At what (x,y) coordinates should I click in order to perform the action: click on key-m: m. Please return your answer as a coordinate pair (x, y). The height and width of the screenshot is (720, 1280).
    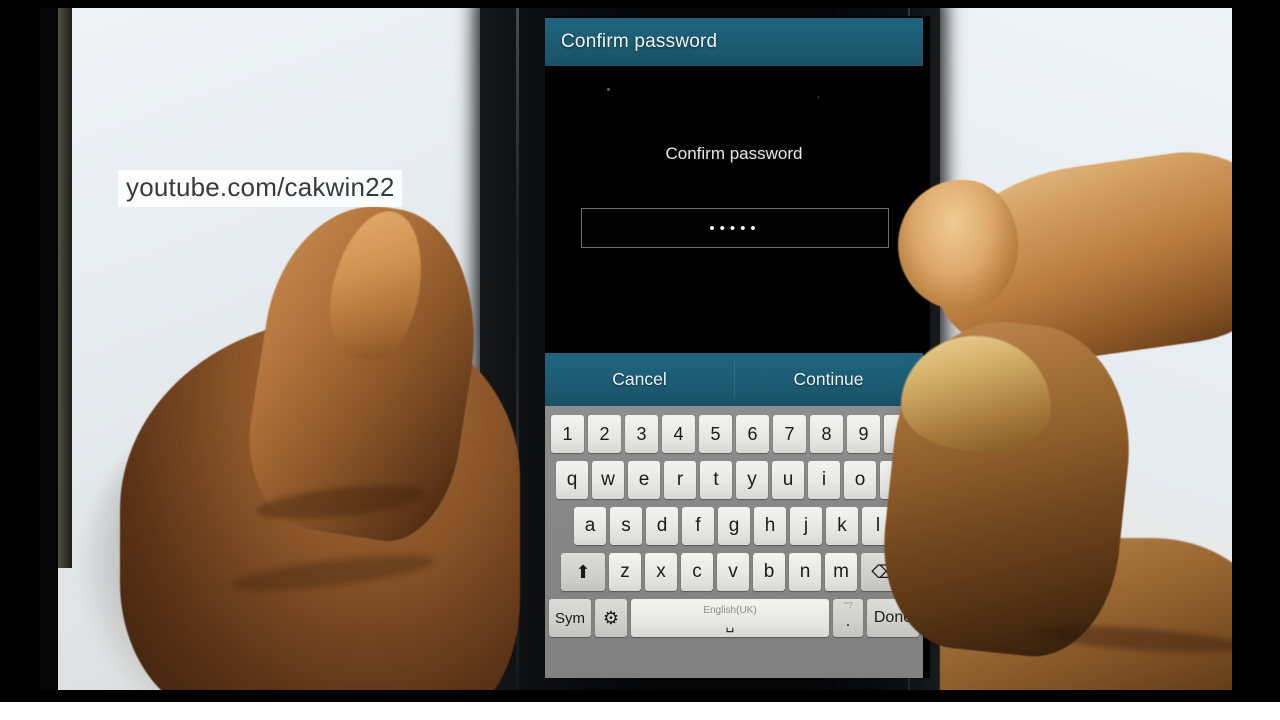
    Looking at the image, I should click on (841, 572).